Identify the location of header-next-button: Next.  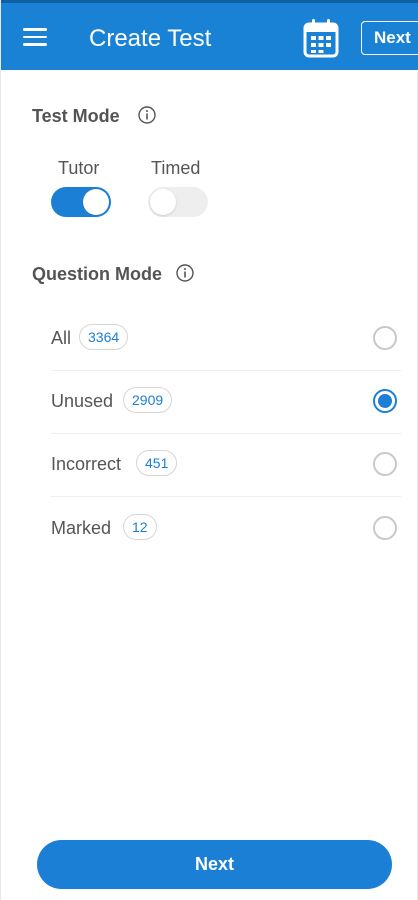
(389, 38).